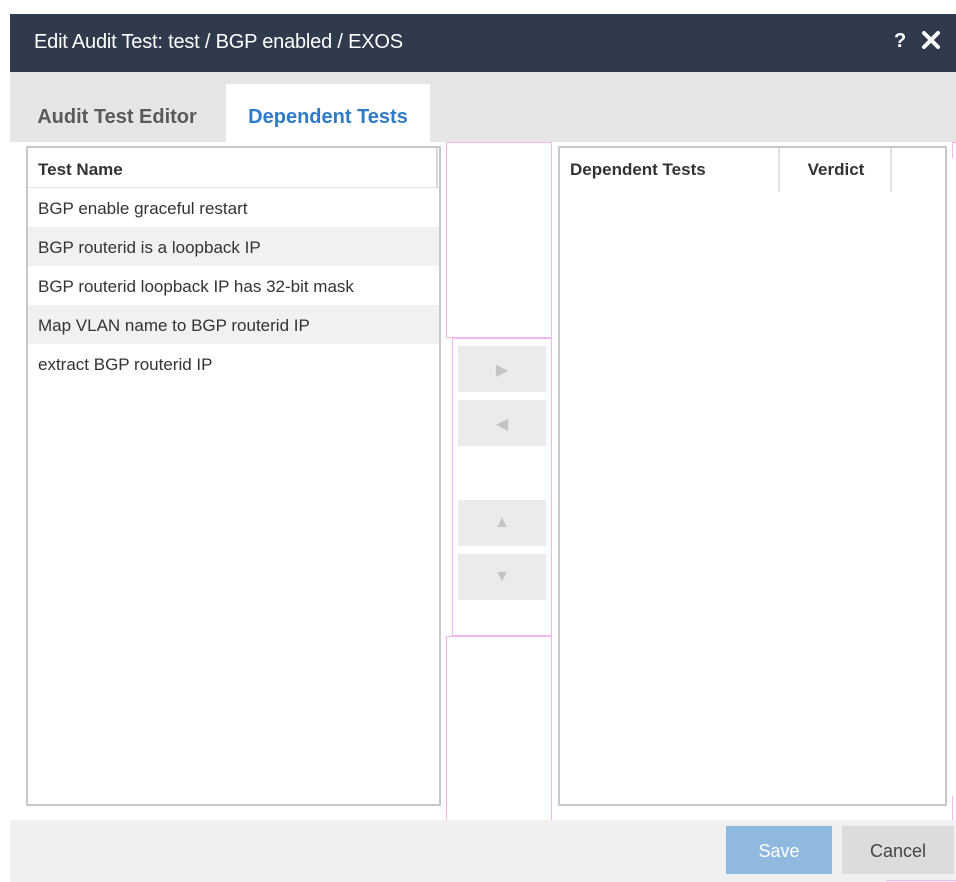 Image resolution: width=956 pixels, height=882 pixels. What do you see at coordinates (117, 113) in the screenshot?
I see `tab-audit-test-editor: Audit Test Editor` at bounding box center [117, 113].